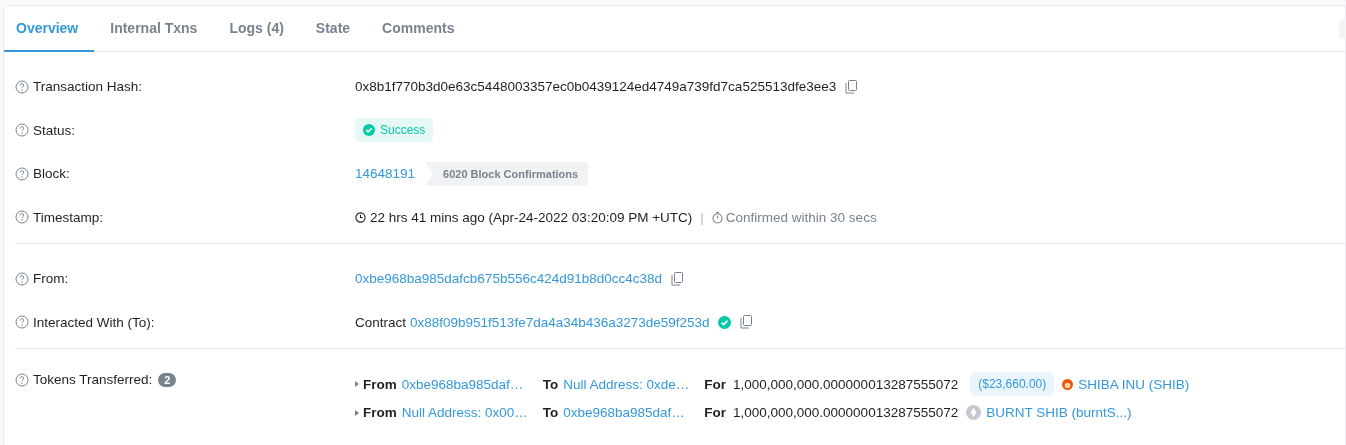  What do you see at coordinates (394, 130) in the screenshot?
I see `status-badge: Success` at bounding box center [394, 130].